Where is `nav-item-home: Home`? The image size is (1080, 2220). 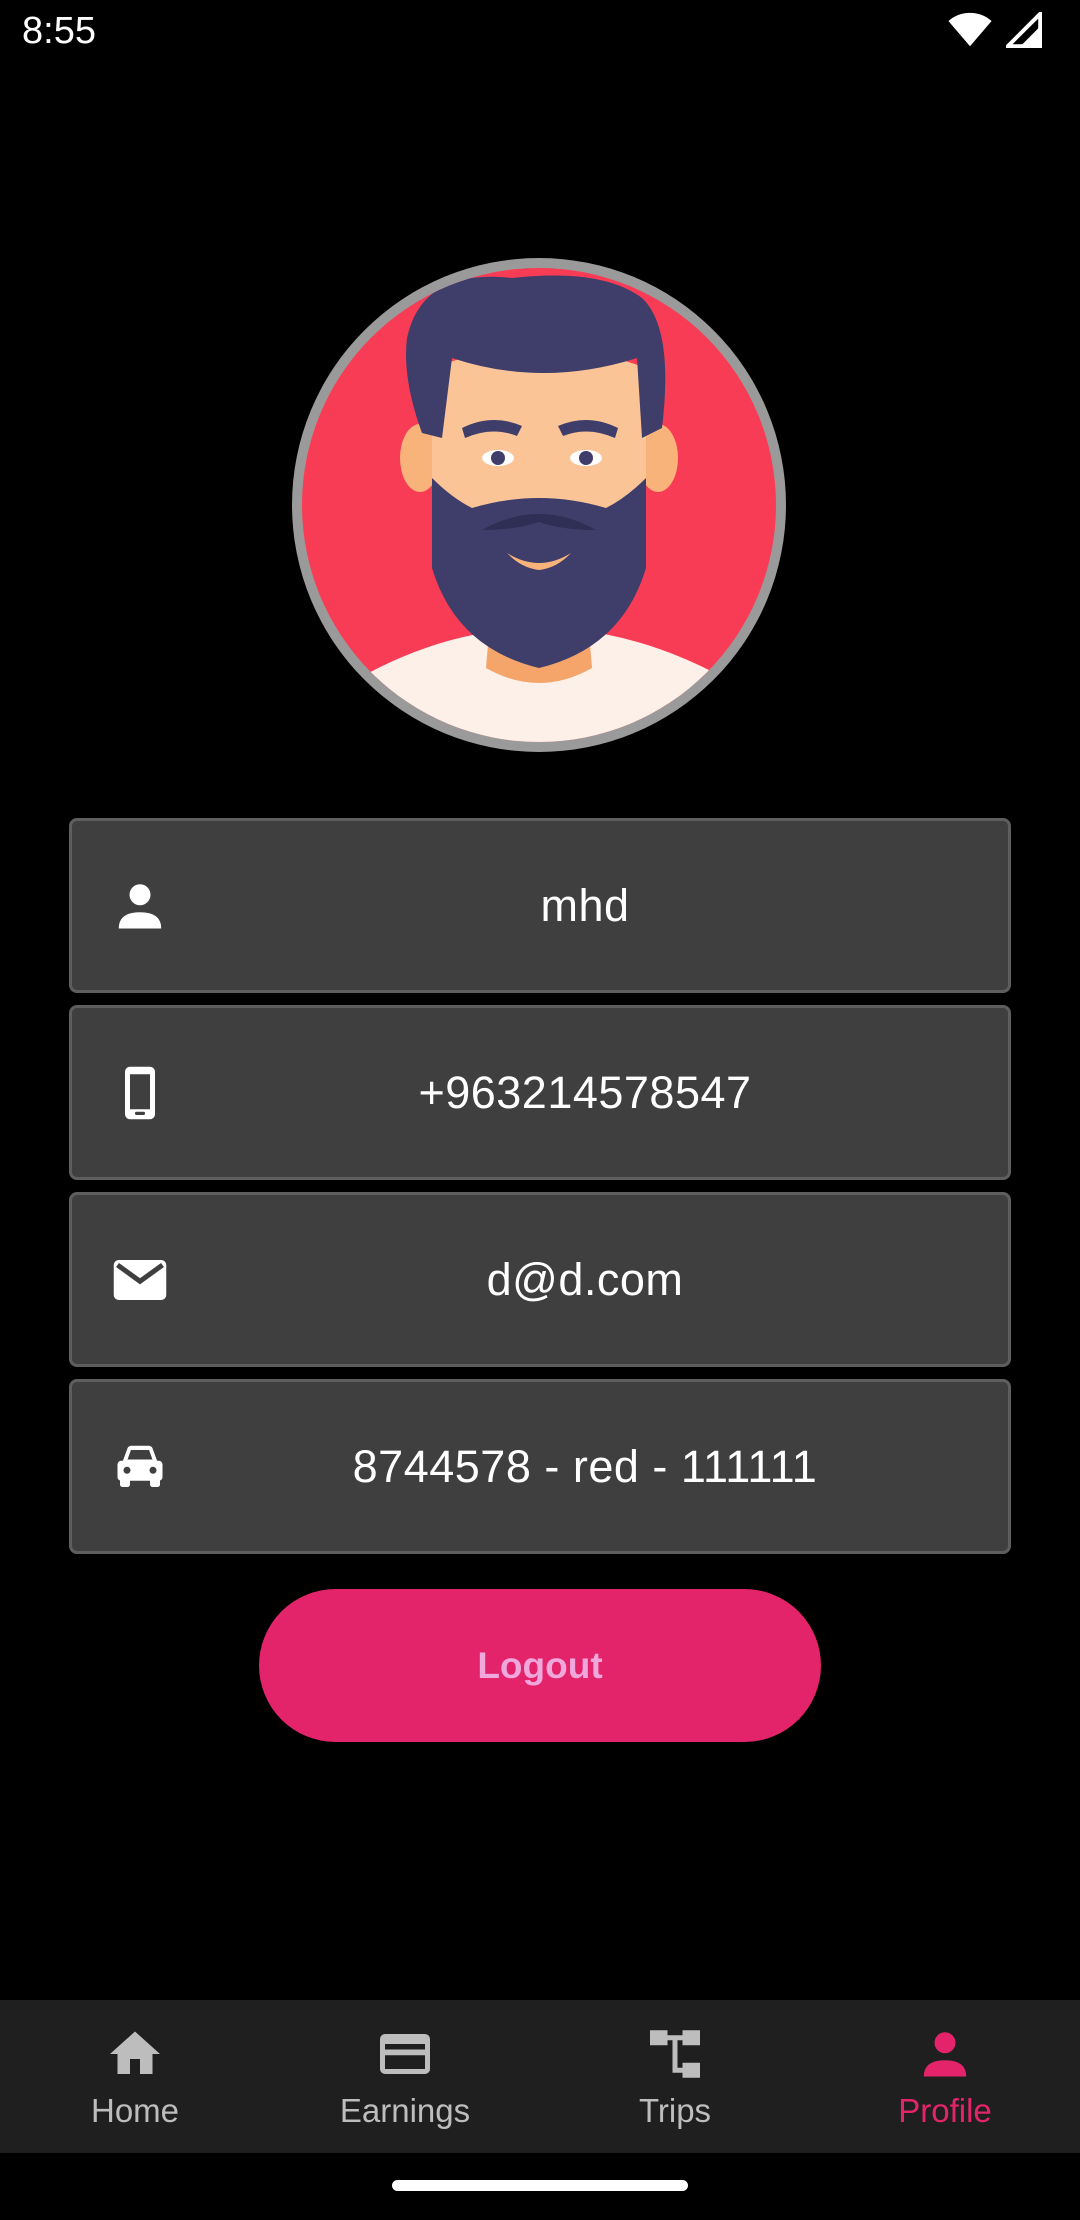
nav-item-home: Home is located at coordinates (135, 2076).